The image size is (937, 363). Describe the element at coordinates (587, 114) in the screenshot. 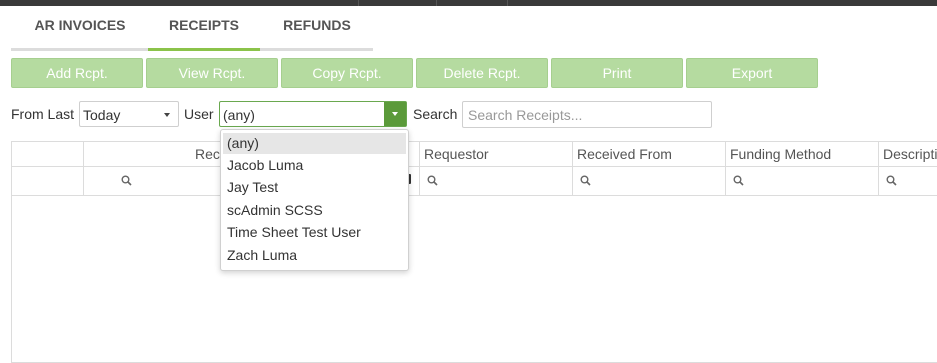

I see `search-input` at that location.